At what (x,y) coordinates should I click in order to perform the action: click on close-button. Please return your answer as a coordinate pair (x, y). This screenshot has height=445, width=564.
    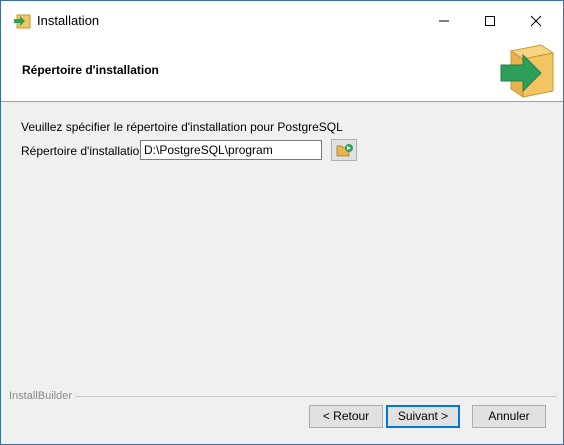
    Looking at the image, I should click on (536, 21).